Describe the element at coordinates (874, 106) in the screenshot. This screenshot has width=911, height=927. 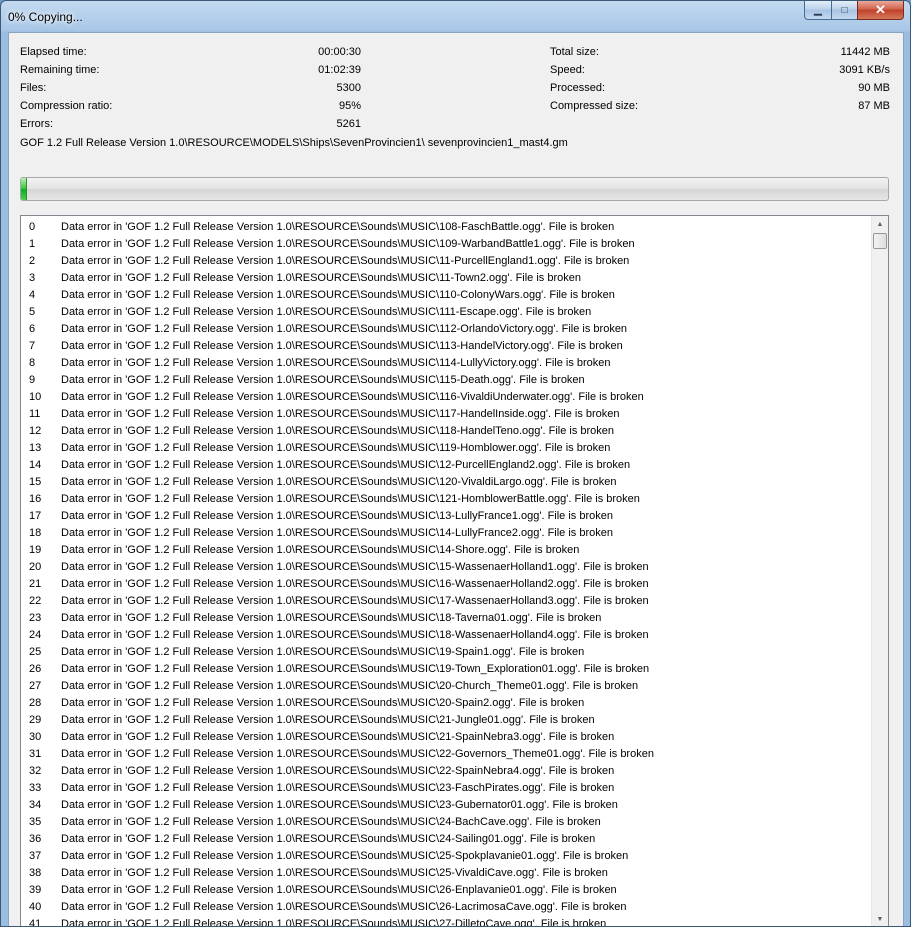
I see `stat-value: 87 MB` at that location.